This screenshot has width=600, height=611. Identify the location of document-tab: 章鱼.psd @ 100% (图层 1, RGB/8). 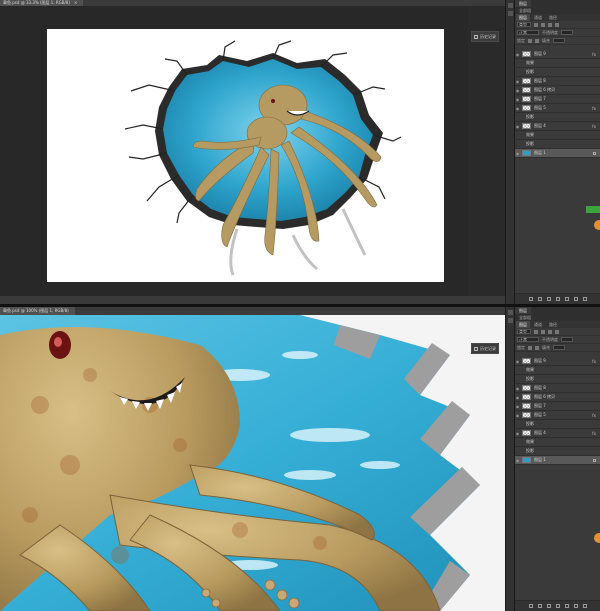
(37, 311).